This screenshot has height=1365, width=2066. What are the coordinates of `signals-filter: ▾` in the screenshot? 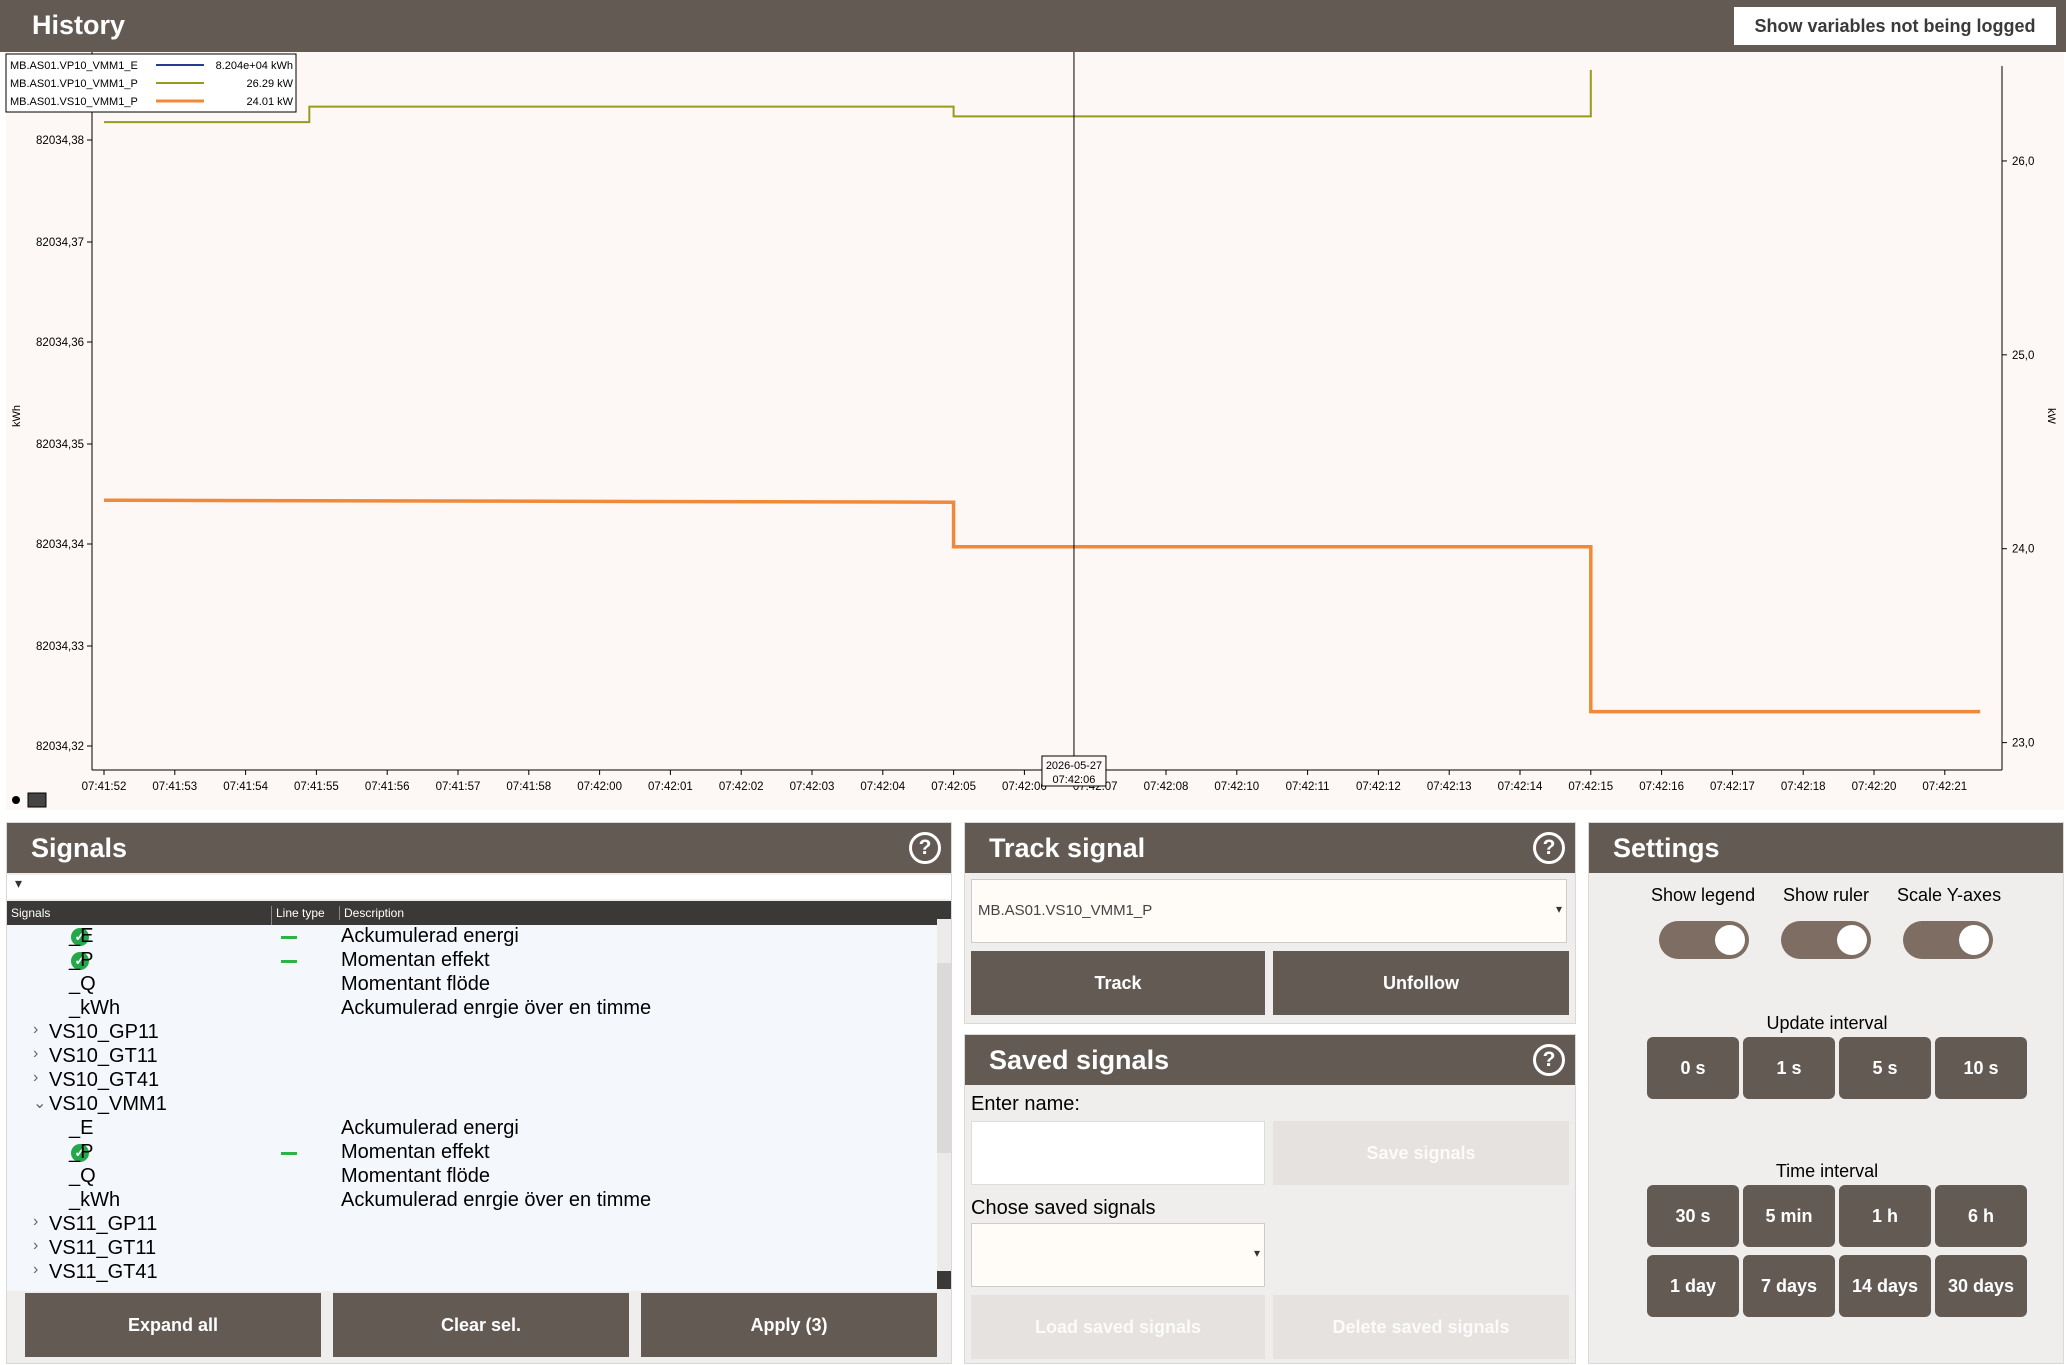 It's located at (479, 887).